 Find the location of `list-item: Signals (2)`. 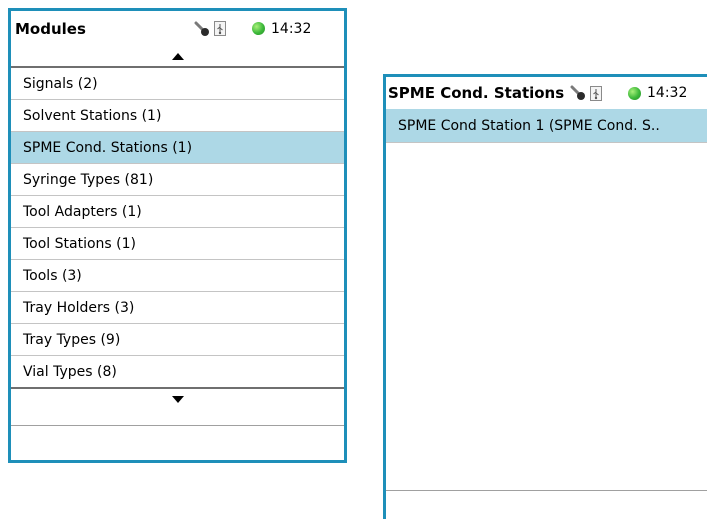

list-item: Signals (2) is located at coordinates (177, 84).